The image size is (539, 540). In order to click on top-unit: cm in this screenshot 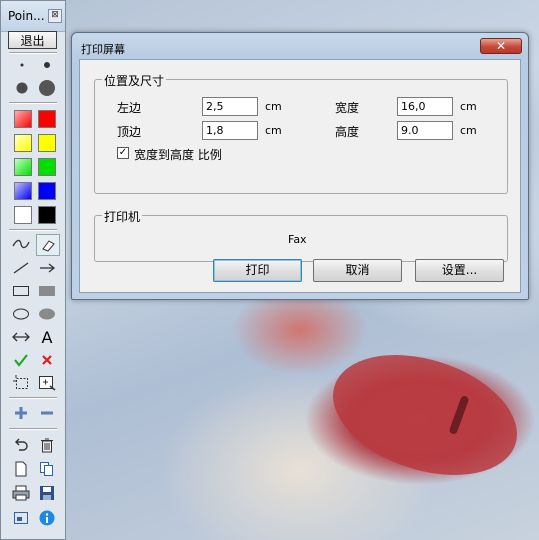, I will do `click(273, 130)`.